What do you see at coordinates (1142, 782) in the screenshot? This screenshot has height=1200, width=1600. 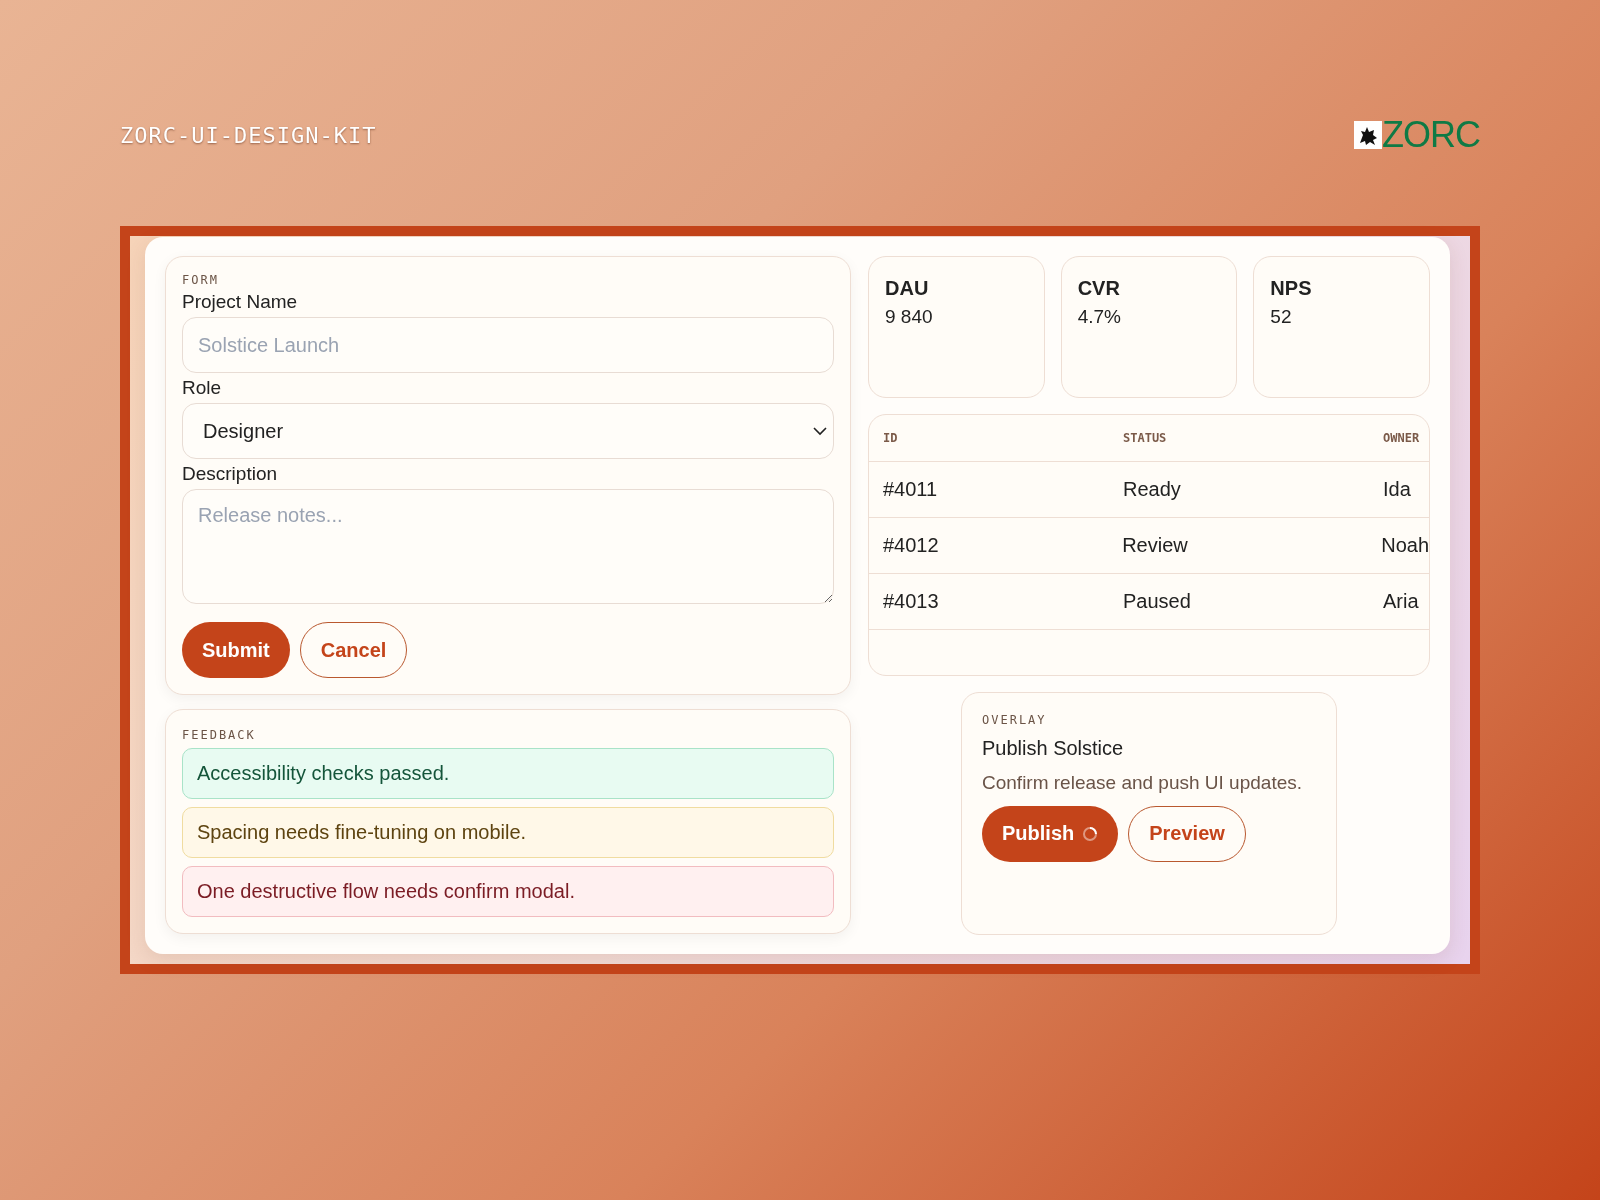 I see `overlay-text: Confirm release and push UI updates.` at bounding box center [1142, 782].